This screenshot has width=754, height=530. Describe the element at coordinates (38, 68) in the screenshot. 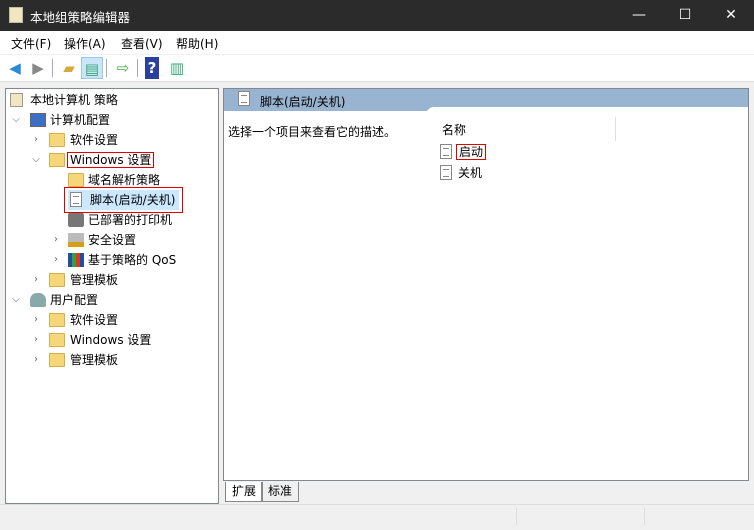

I see `forward-icon: ▶` at that location.